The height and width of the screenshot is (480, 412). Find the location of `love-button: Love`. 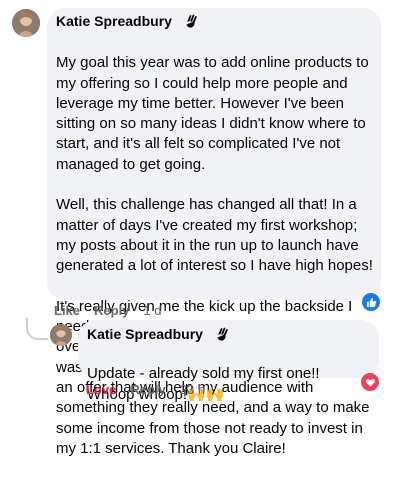

love-button: Love is located at coordinates (101, 389).